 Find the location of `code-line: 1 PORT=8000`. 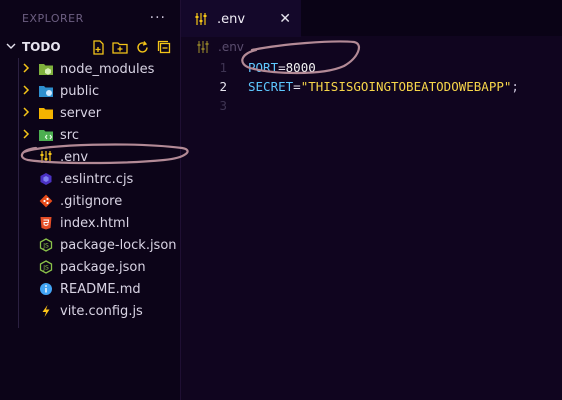

code-line: 1 PORT=8000 is located at coordinates (371, 67).